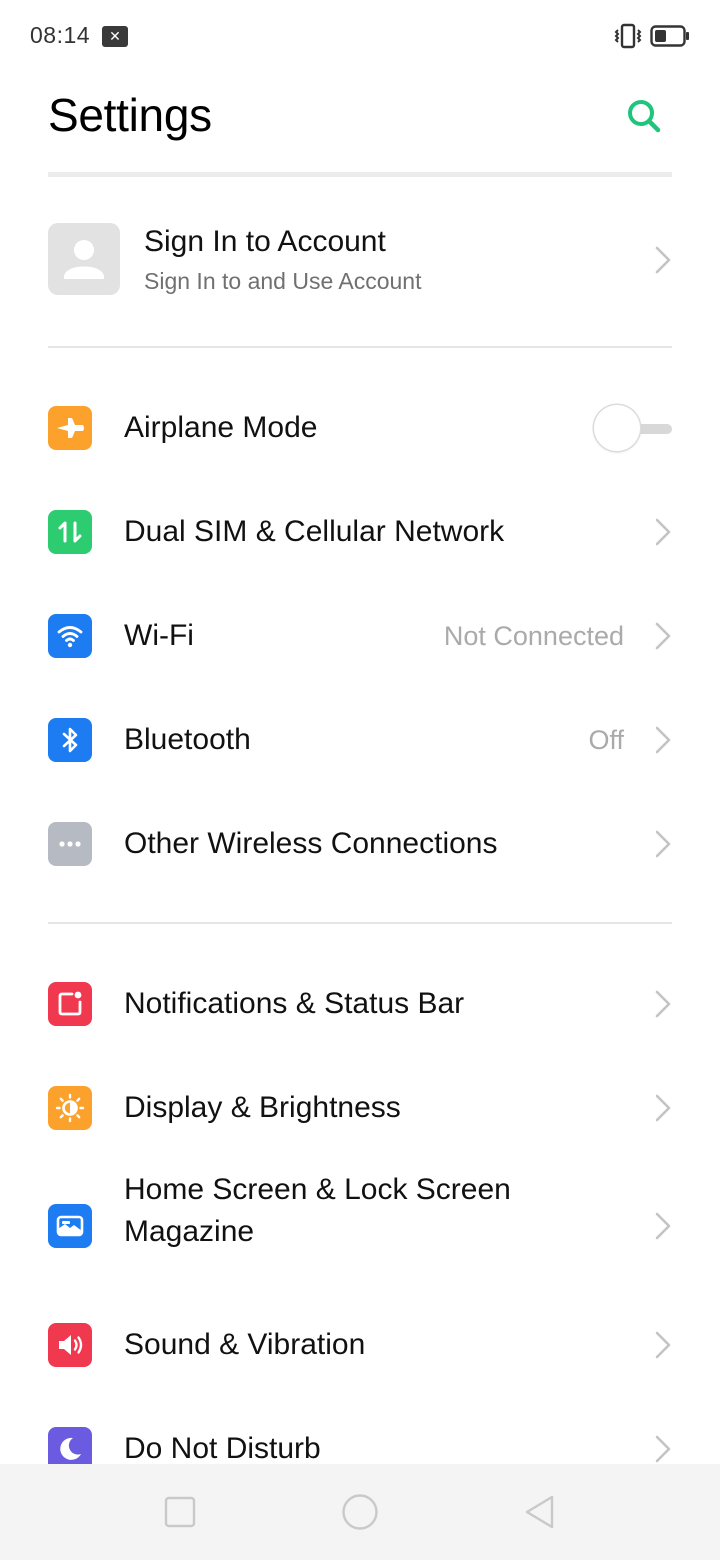 The height and width of the screenshot is (1560, 720). Describe the element at coordinates (360, 36) in the screenshot. I see `status-bar: 08:14 ✕` at that location.